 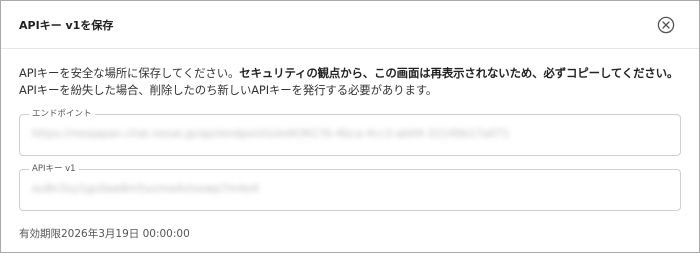 I want to click on message-lost-key-note: APIキーを紛失した場合、削除したのち新しいAPIキーを発行する必要があります。, so click(x=228, y=90).